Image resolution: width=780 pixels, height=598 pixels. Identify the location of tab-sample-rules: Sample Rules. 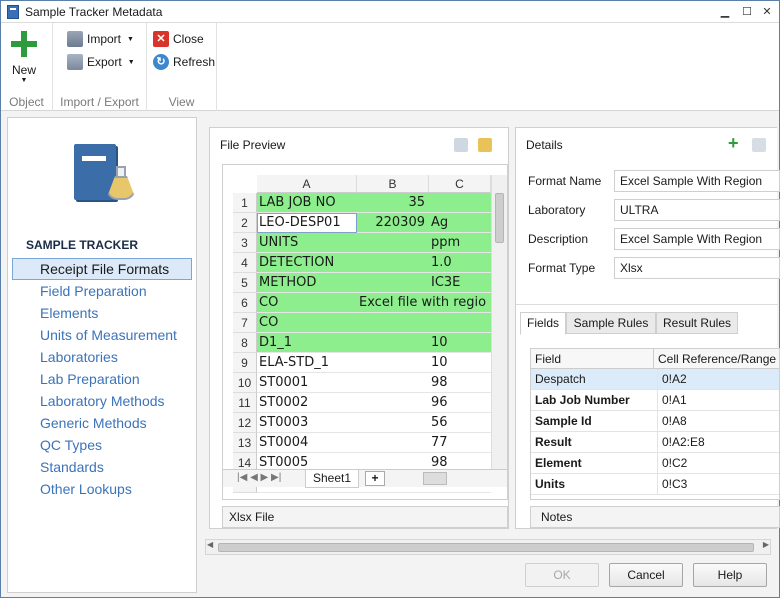
(611, 323).